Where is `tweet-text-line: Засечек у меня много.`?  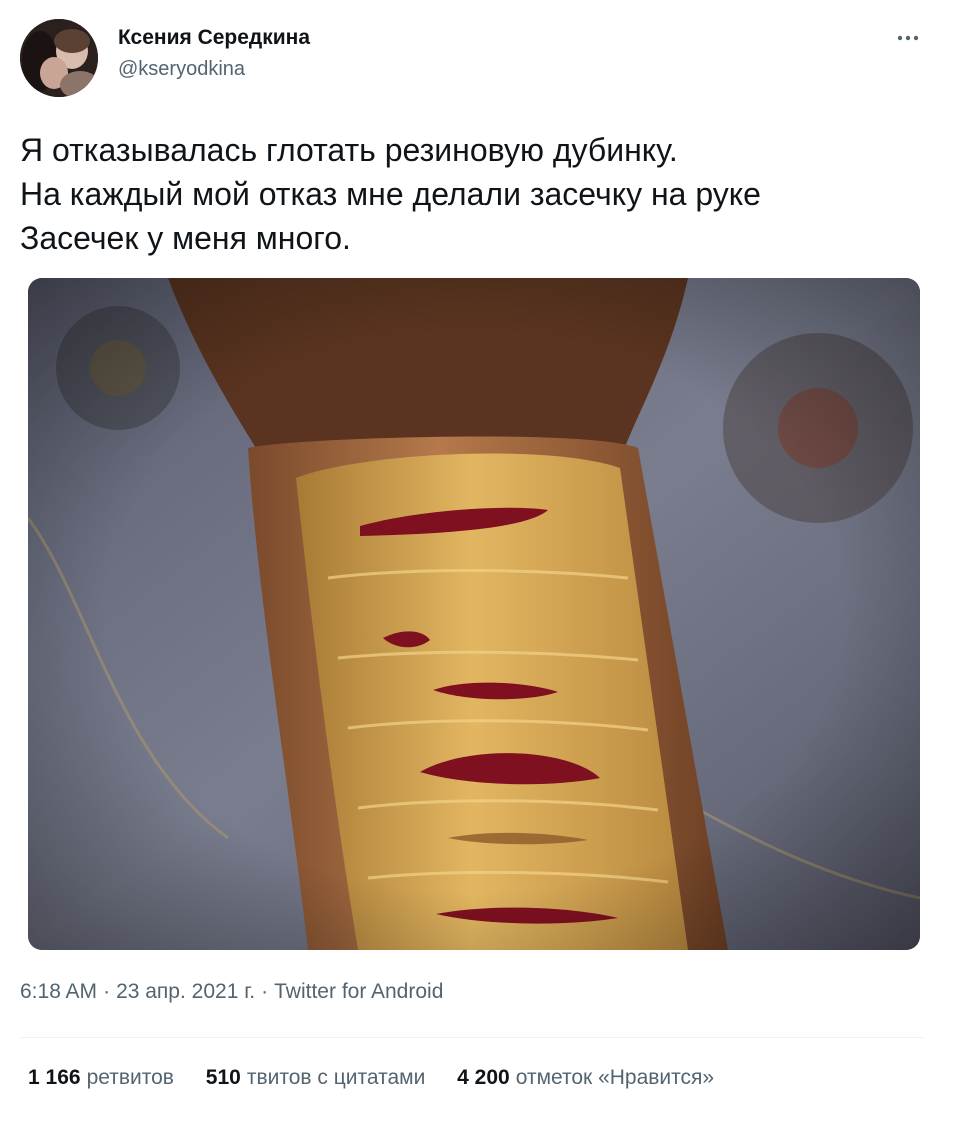
tweet-text-line: Засечек у меня много. is located at coordinates (185, 238).